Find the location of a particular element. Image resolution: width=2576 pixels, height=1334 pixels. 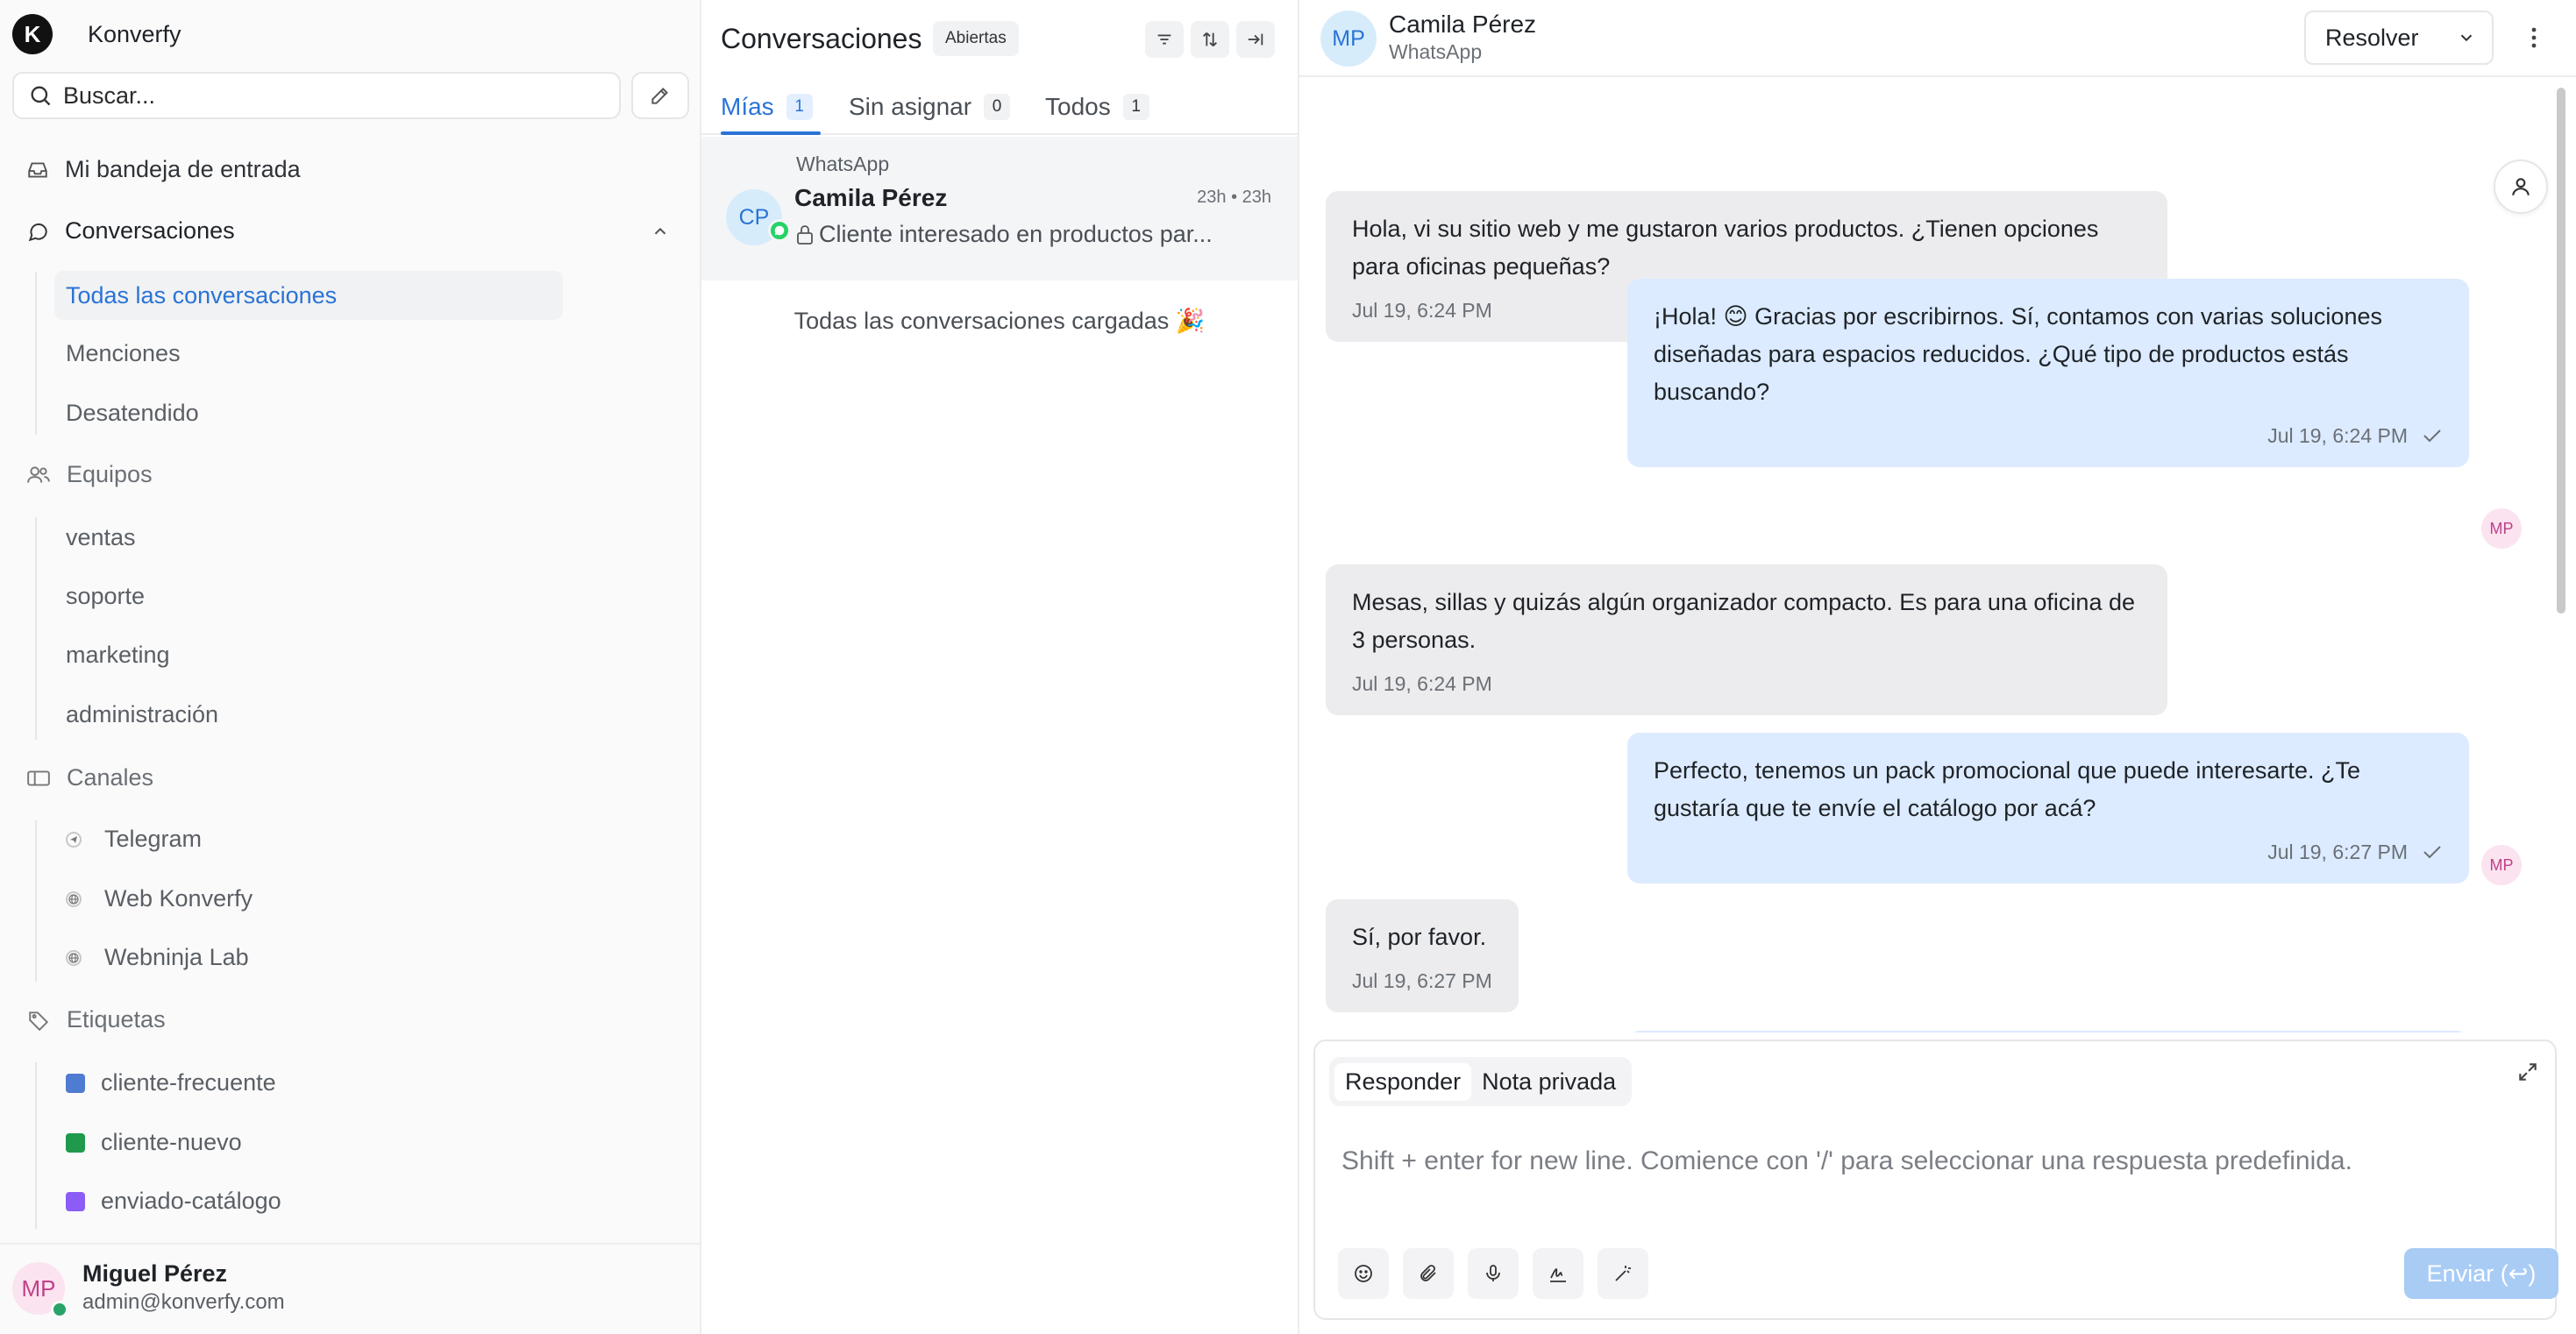

inbox-icon is located at coordinates (37, 170).